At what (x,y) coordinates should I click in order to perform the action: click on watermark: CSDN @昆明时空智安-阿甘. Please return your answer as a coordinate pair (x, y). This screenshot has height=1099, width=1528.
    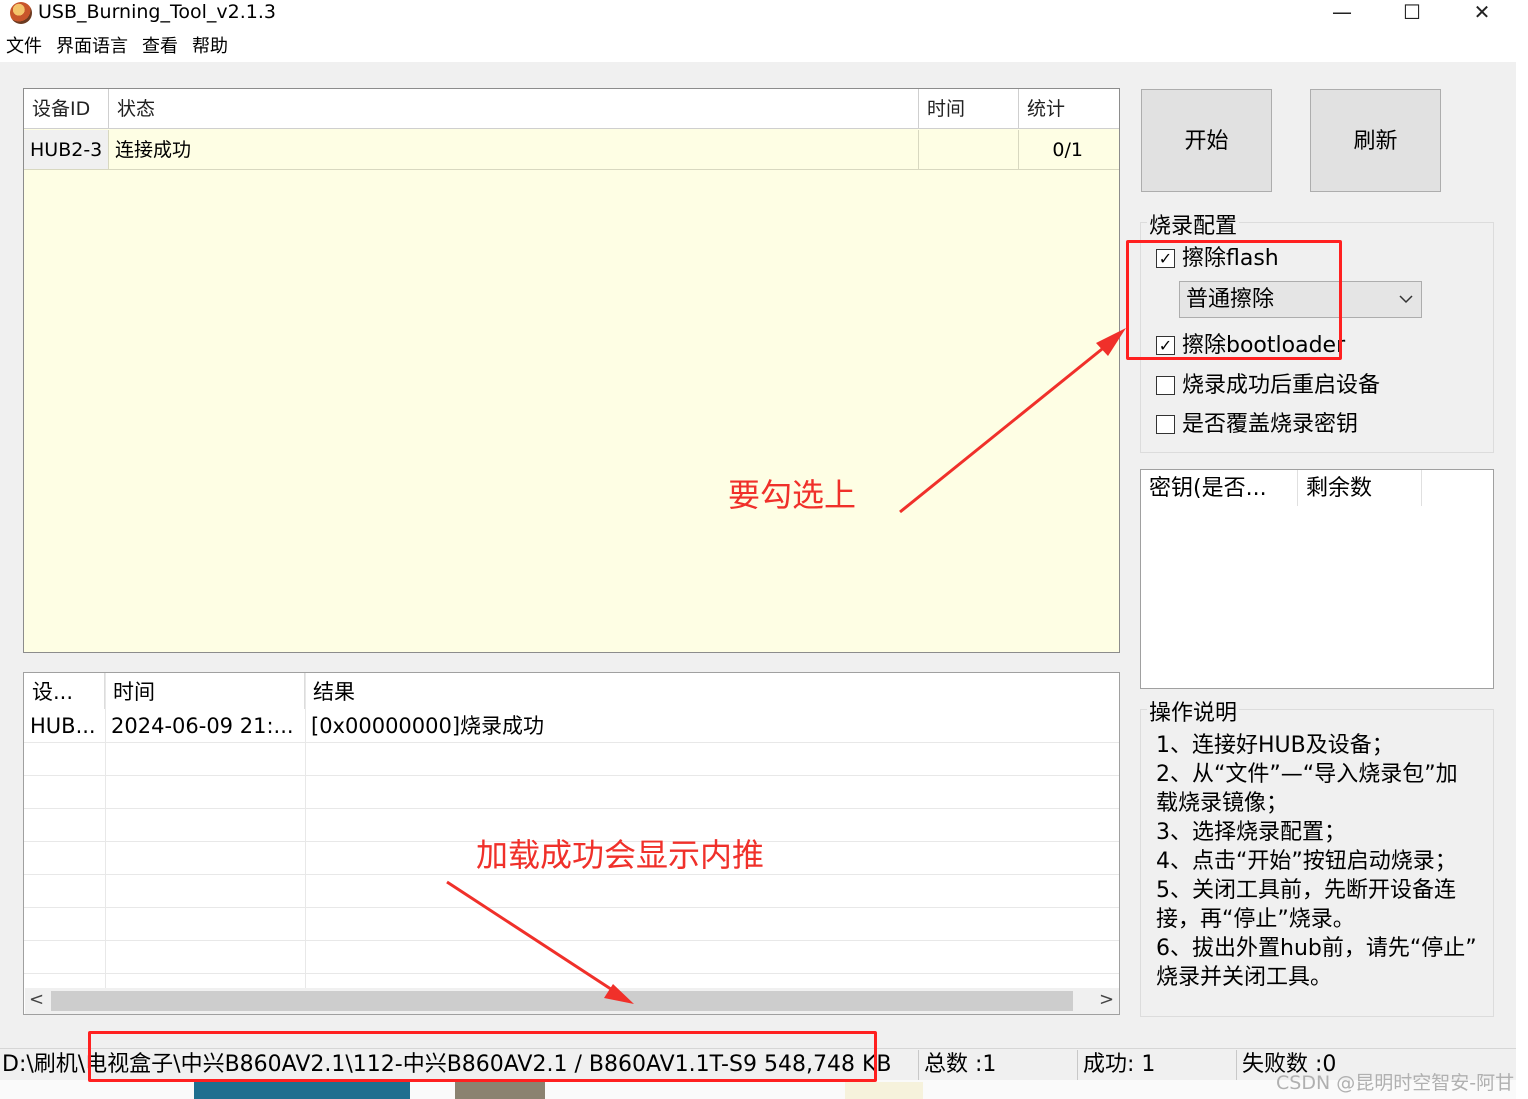
    Looking at the image, I should click on (1395, 1083).